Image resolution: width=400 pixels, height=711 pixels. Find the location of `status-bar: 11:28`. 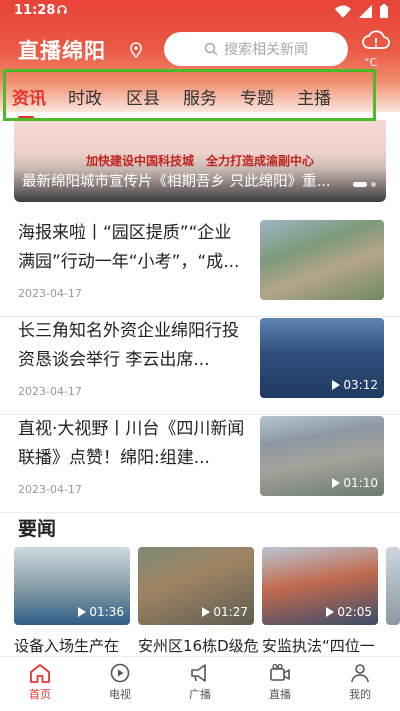

status-bar: 11:28 is located at coordinates (200, 12).